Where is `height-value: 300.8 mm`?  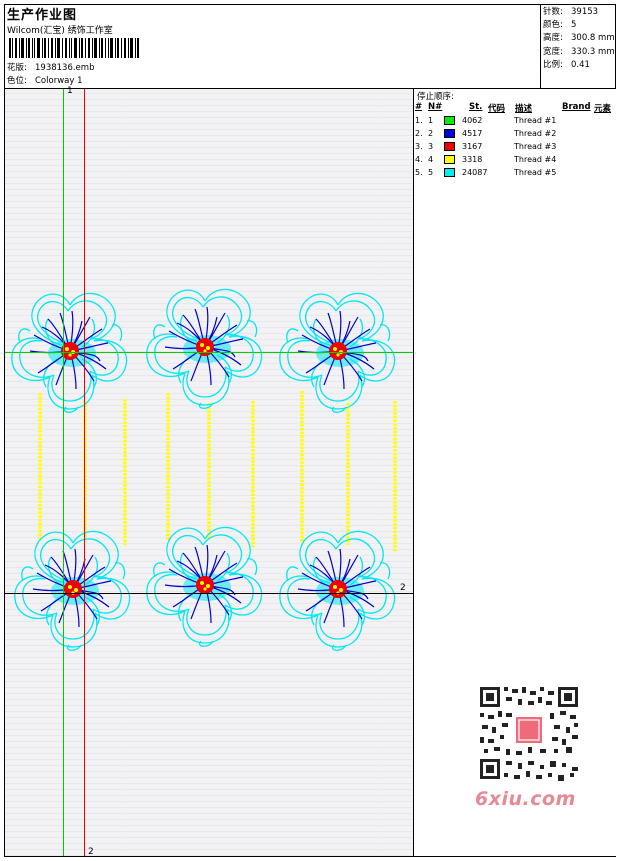
height-value: 300.8 mm is located at coordinates (593, 38).